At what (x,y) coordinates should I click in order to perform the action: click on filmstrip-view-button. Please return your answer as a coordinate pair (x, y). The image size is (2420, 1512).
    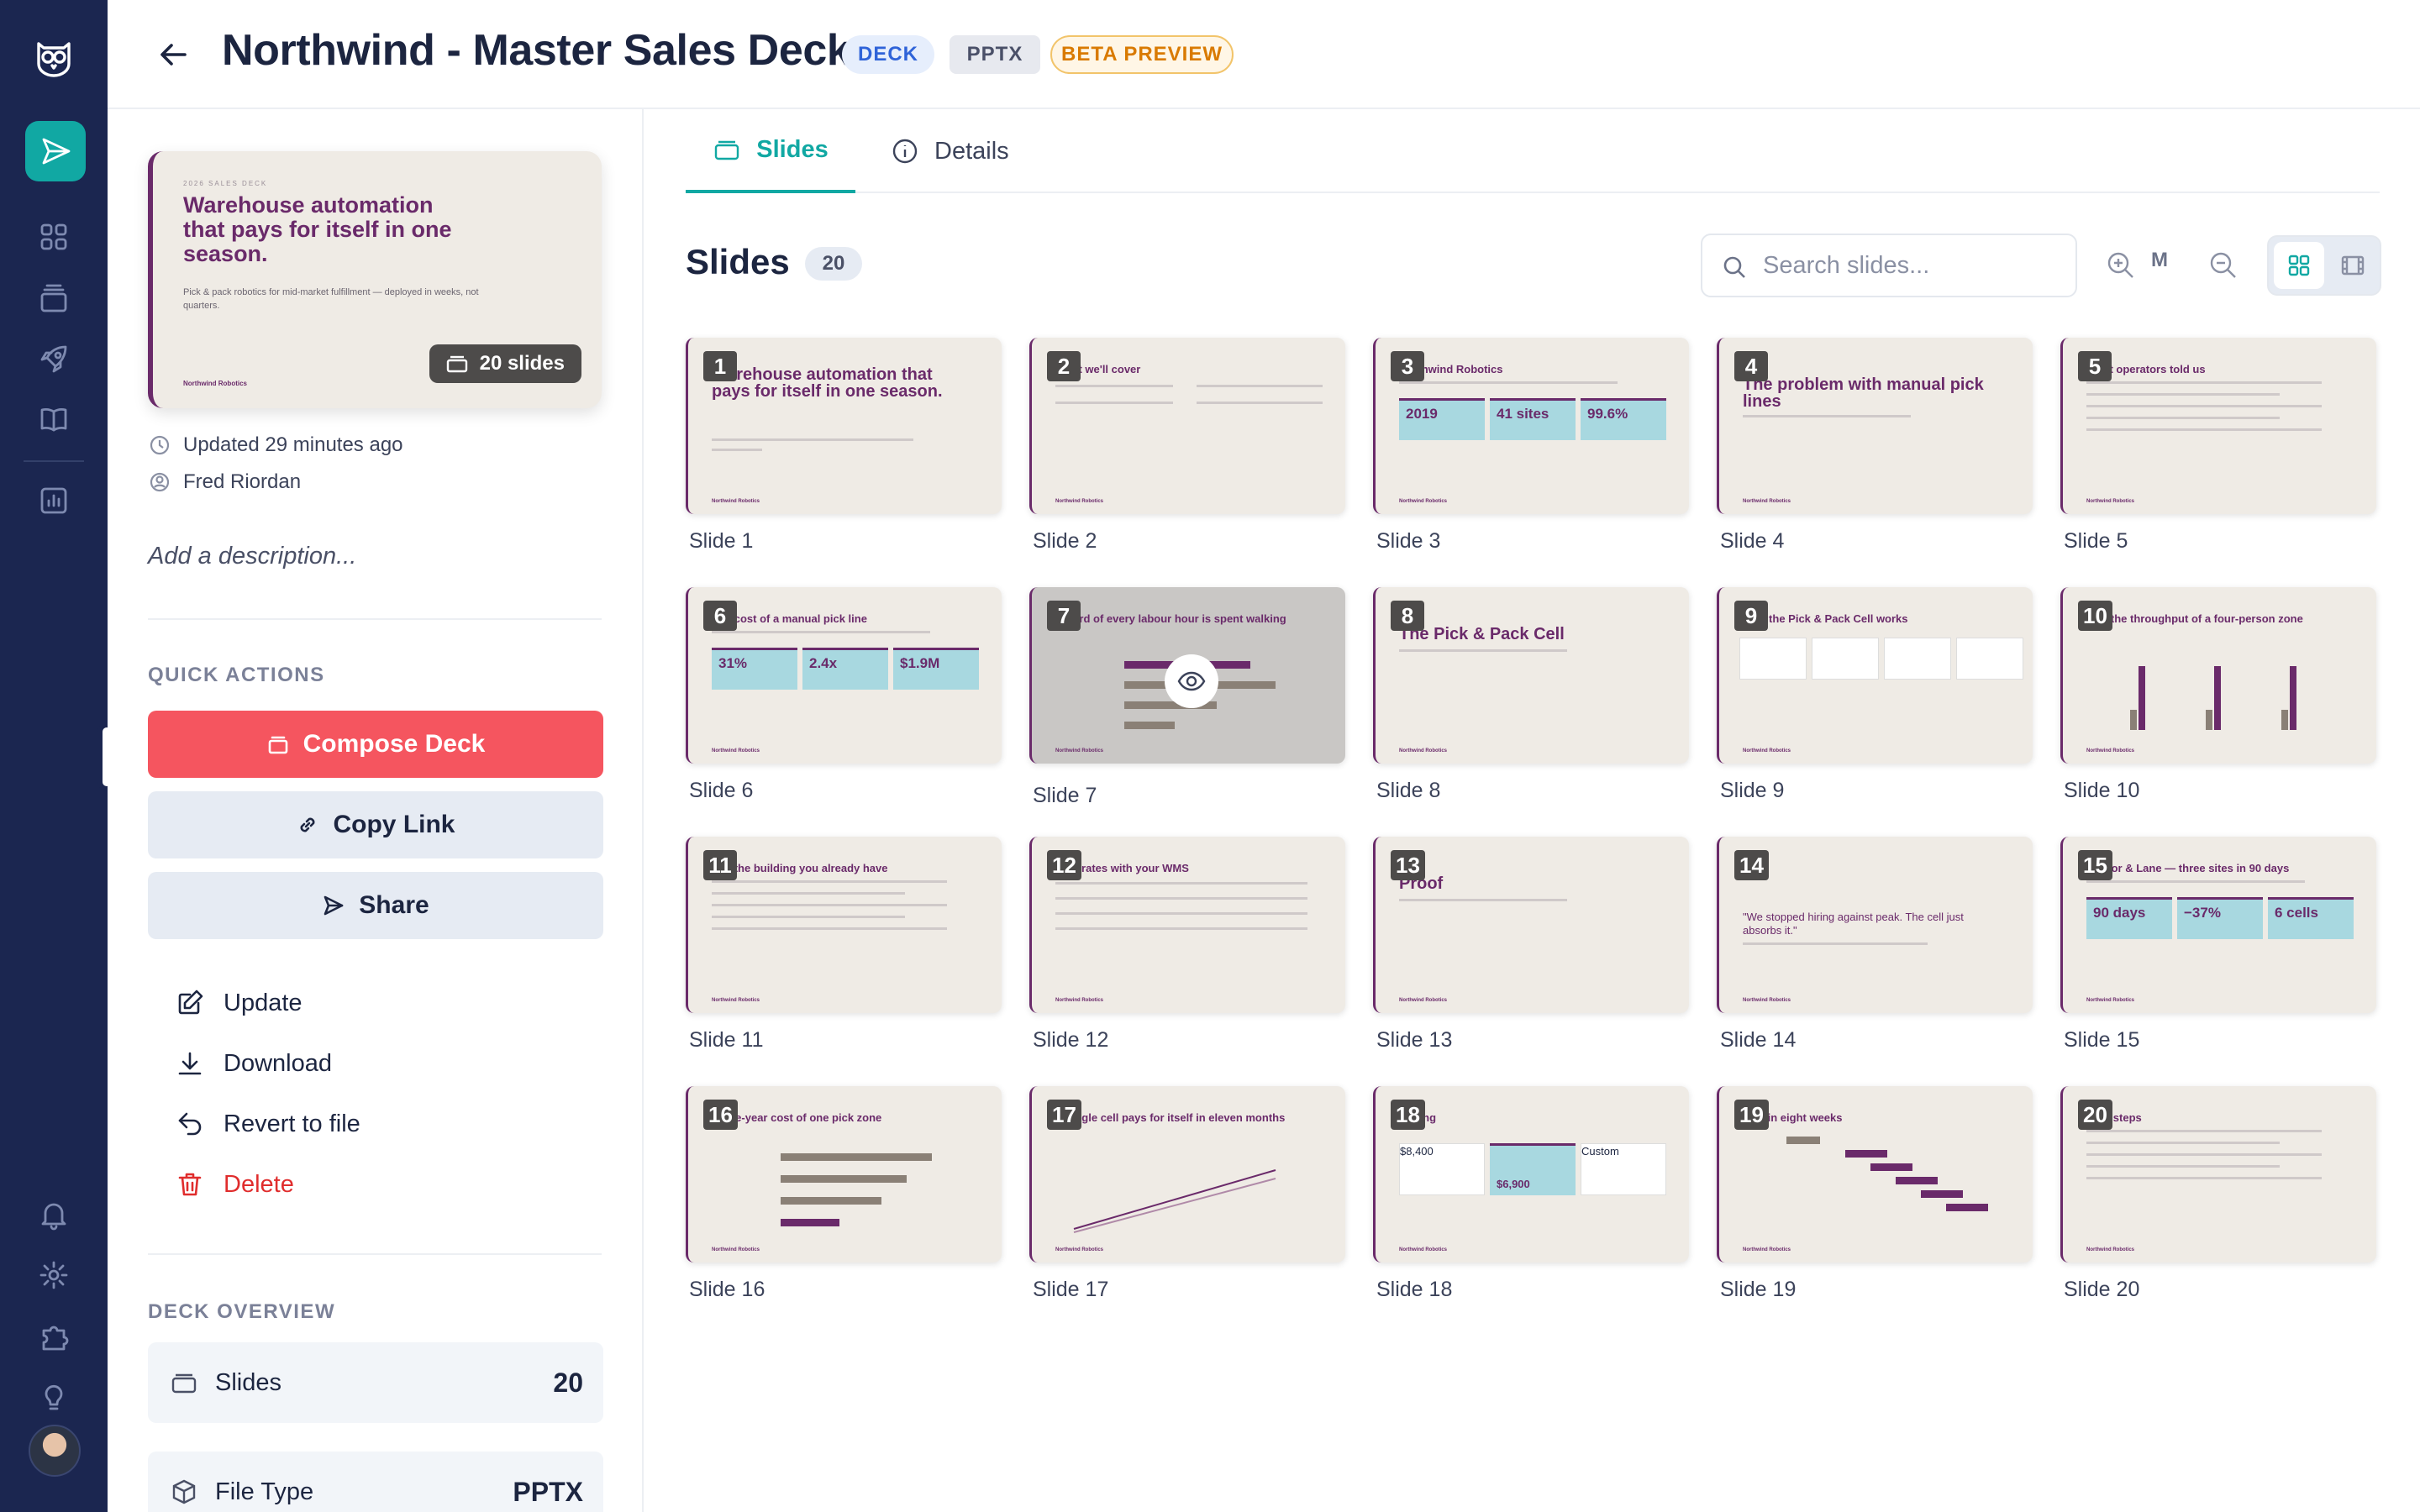
    Looking at the image, I should click on (2352, 265).